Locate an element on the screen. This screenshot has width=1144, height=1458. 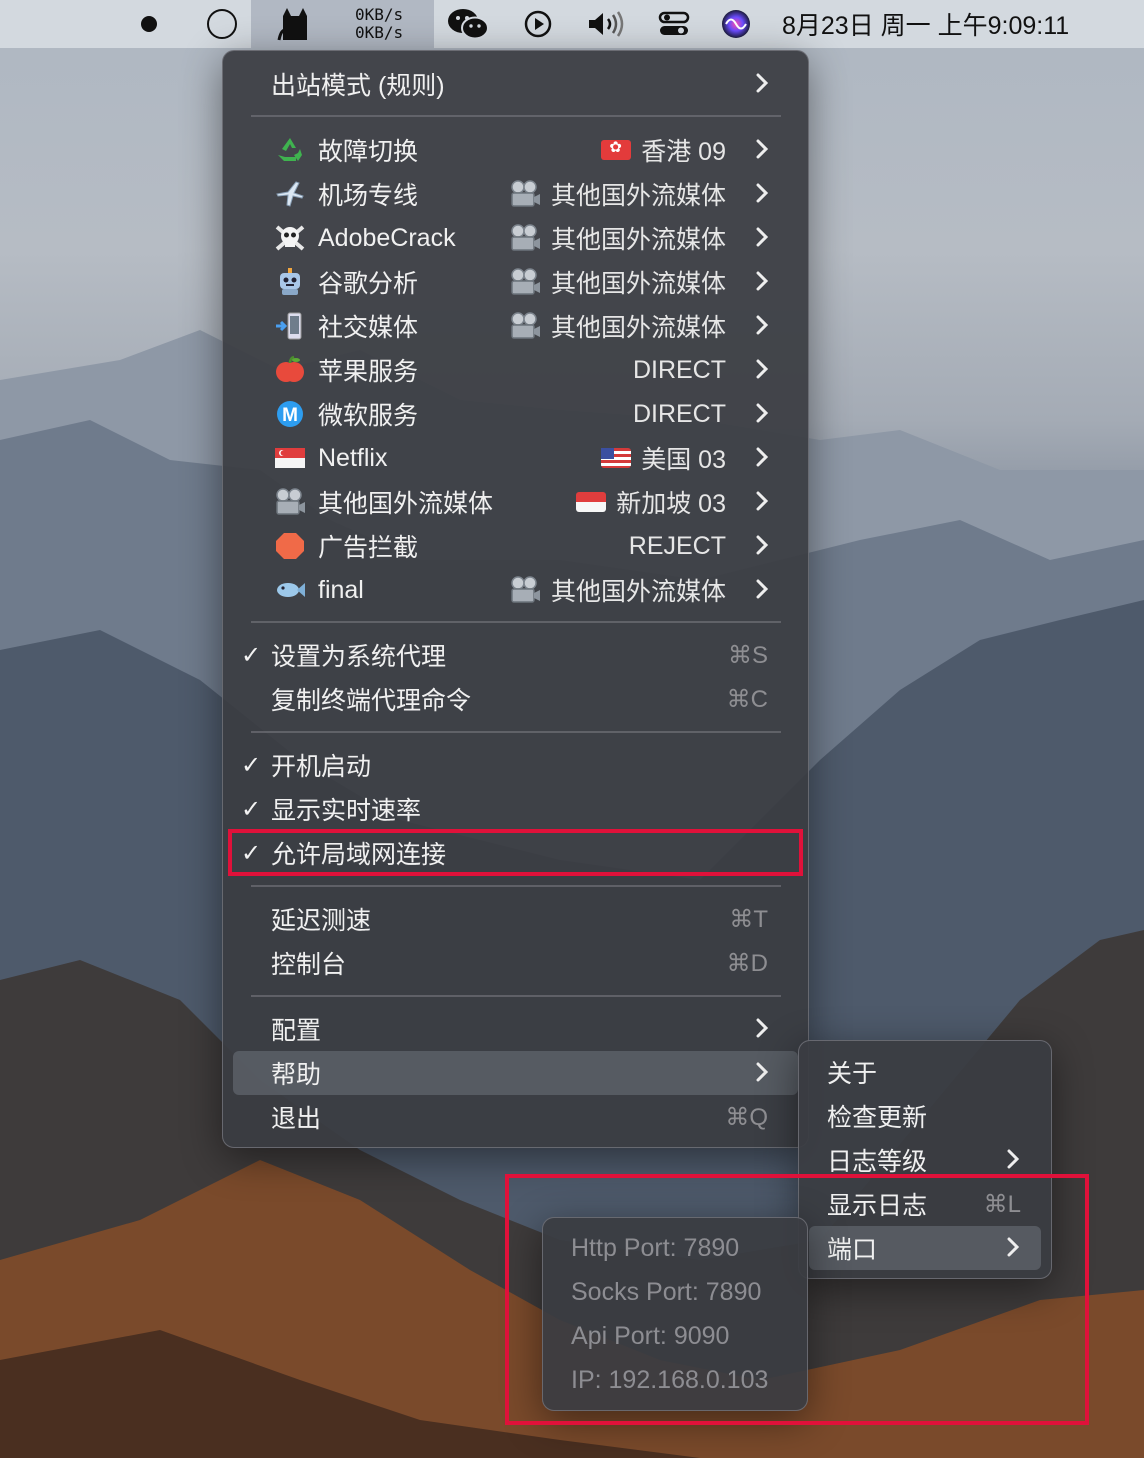
record-dot-icon is located at coordinates (149, 24).